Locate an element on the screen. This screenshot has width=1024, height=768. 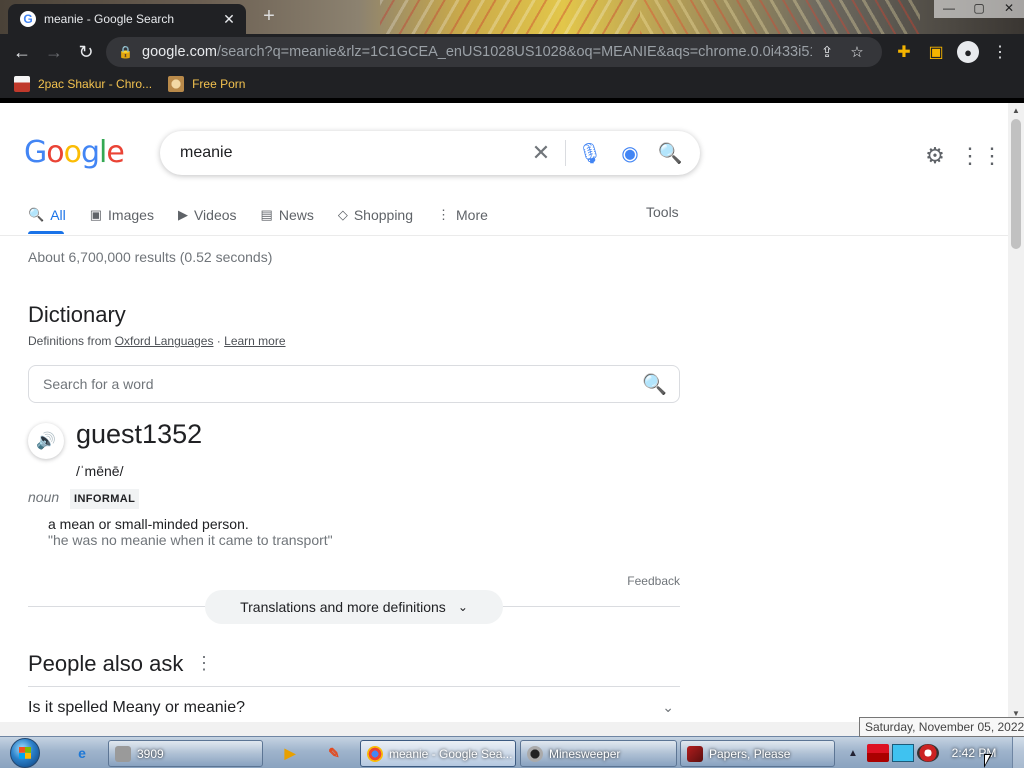
tab-title: meanie - Google Search is located at coordinates (109, 19).